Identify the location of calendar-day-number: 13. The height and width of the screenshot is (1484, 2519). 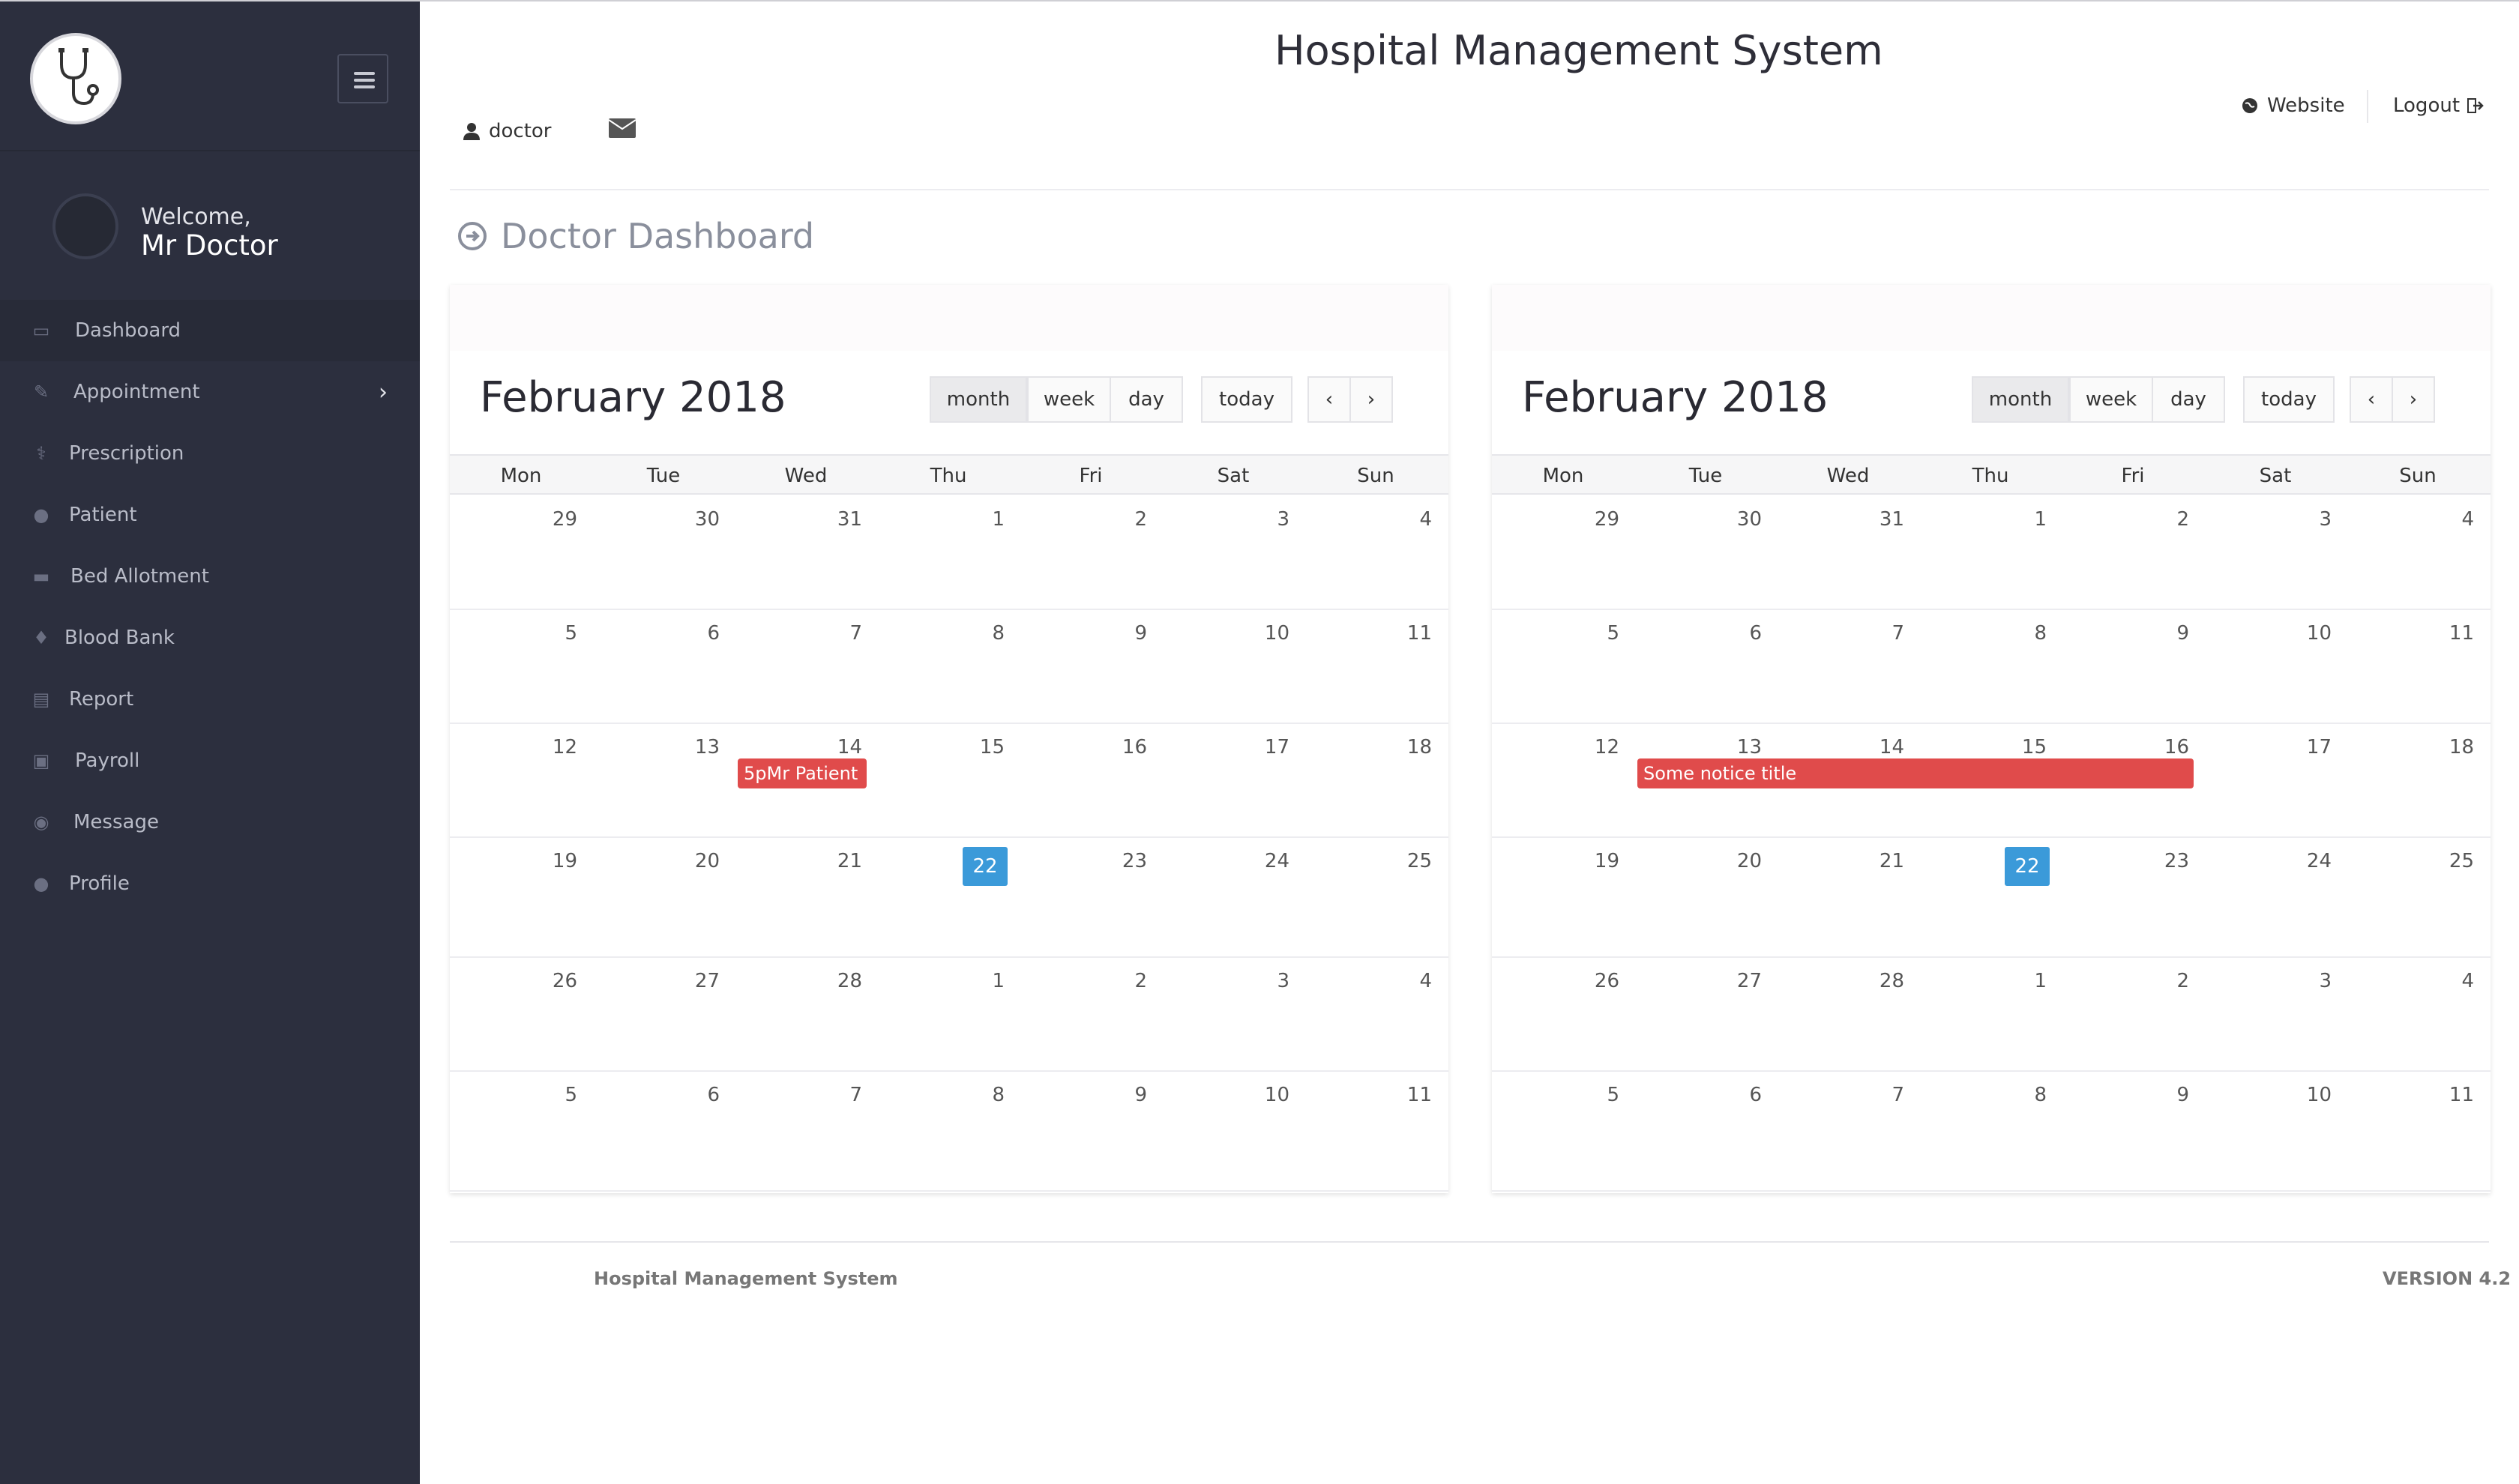
(1739, 747).